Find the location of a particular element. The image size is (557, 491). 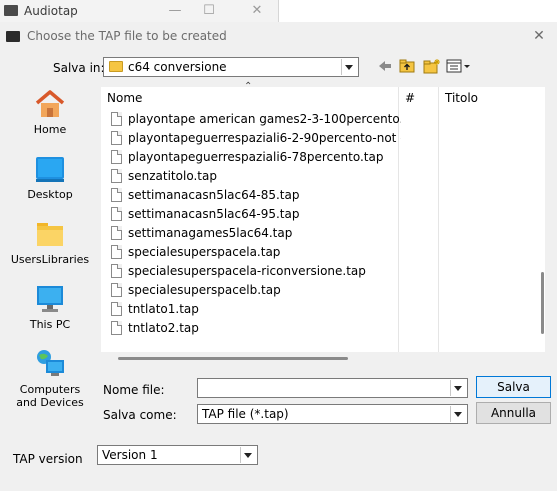

dialog-titlebar: Choose the TAP file to be created ✕ is located at coordinates (278, 36).